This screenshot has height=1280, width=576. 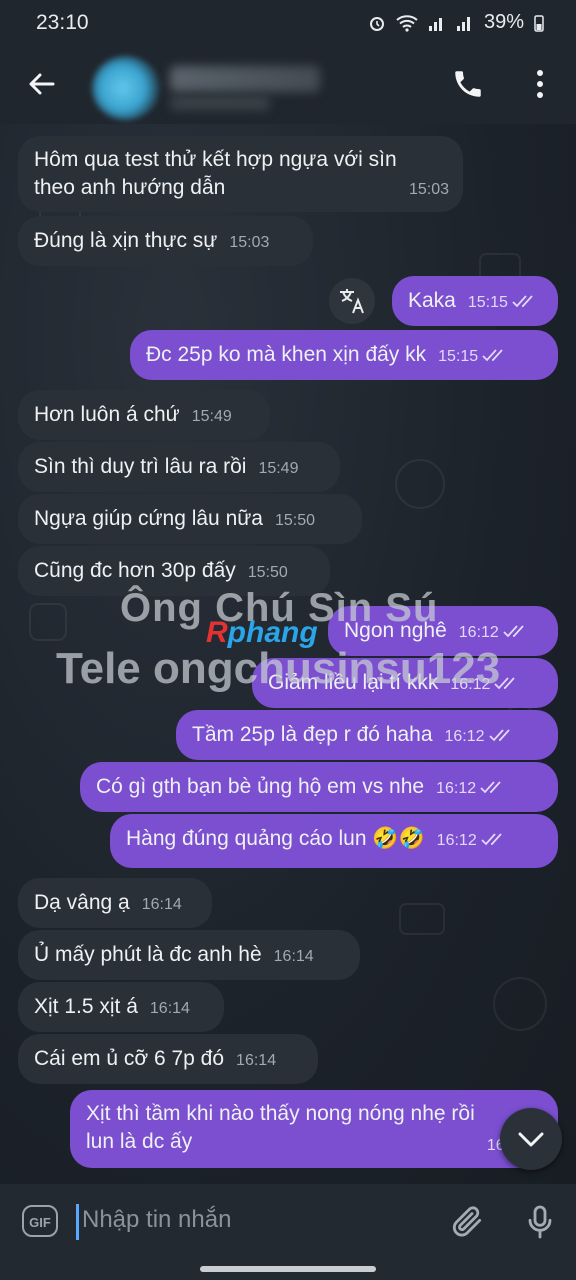 I want to click on call-button, so click(x=468, y=84).